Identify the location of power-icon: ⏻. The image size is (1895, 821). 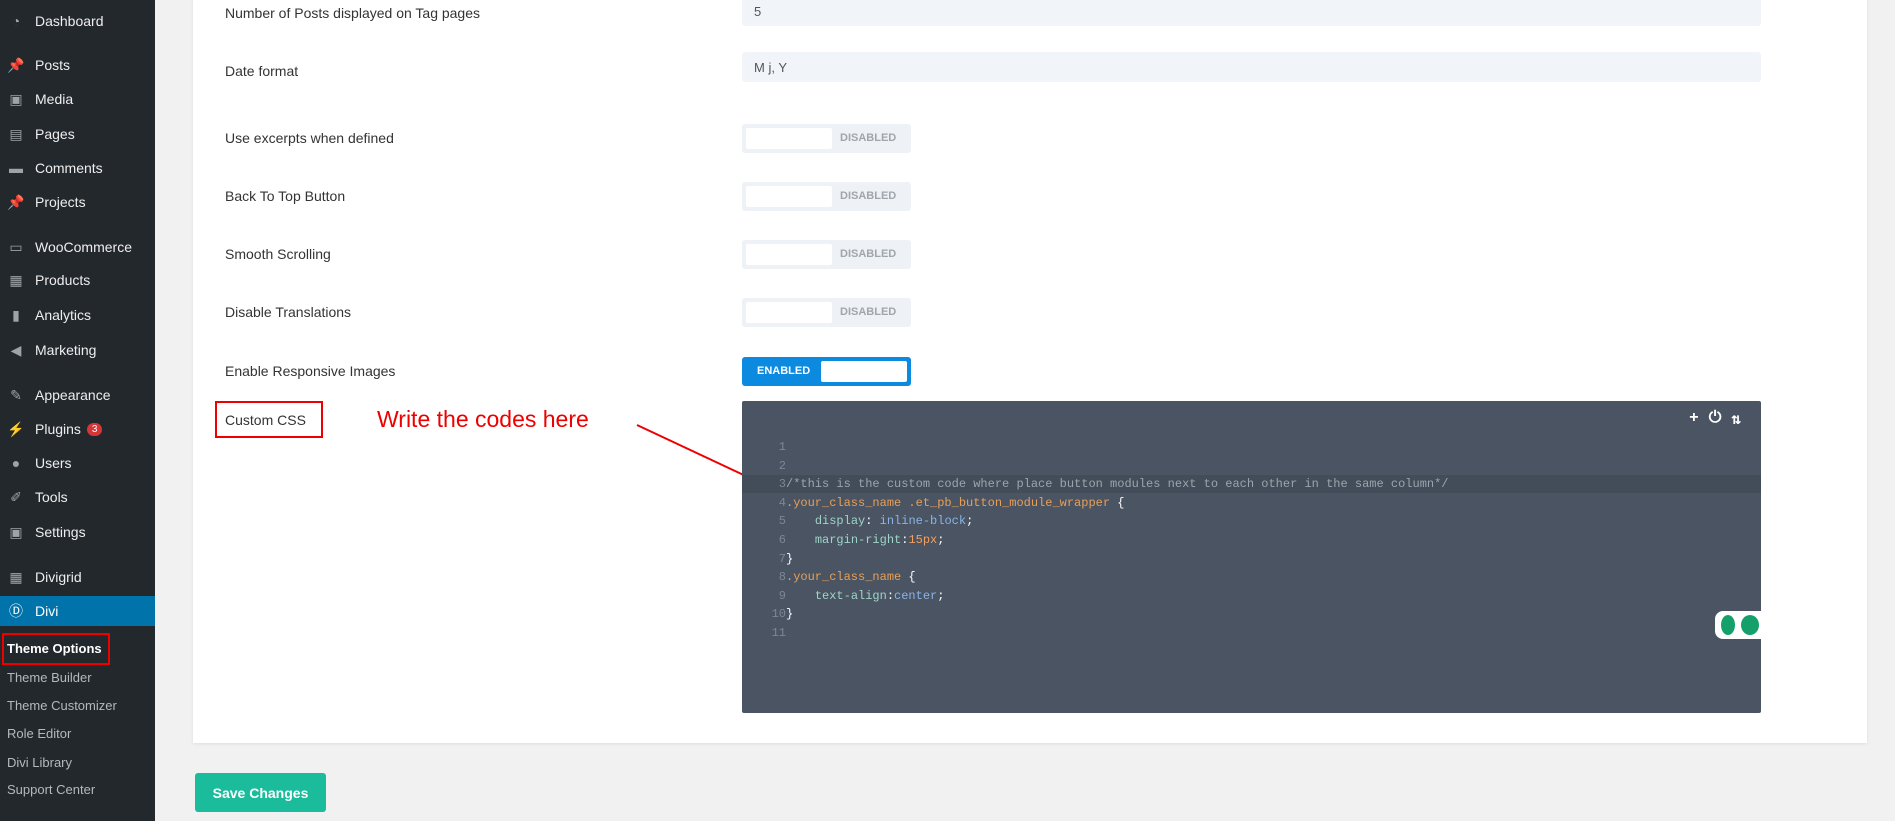
(1715, 419).